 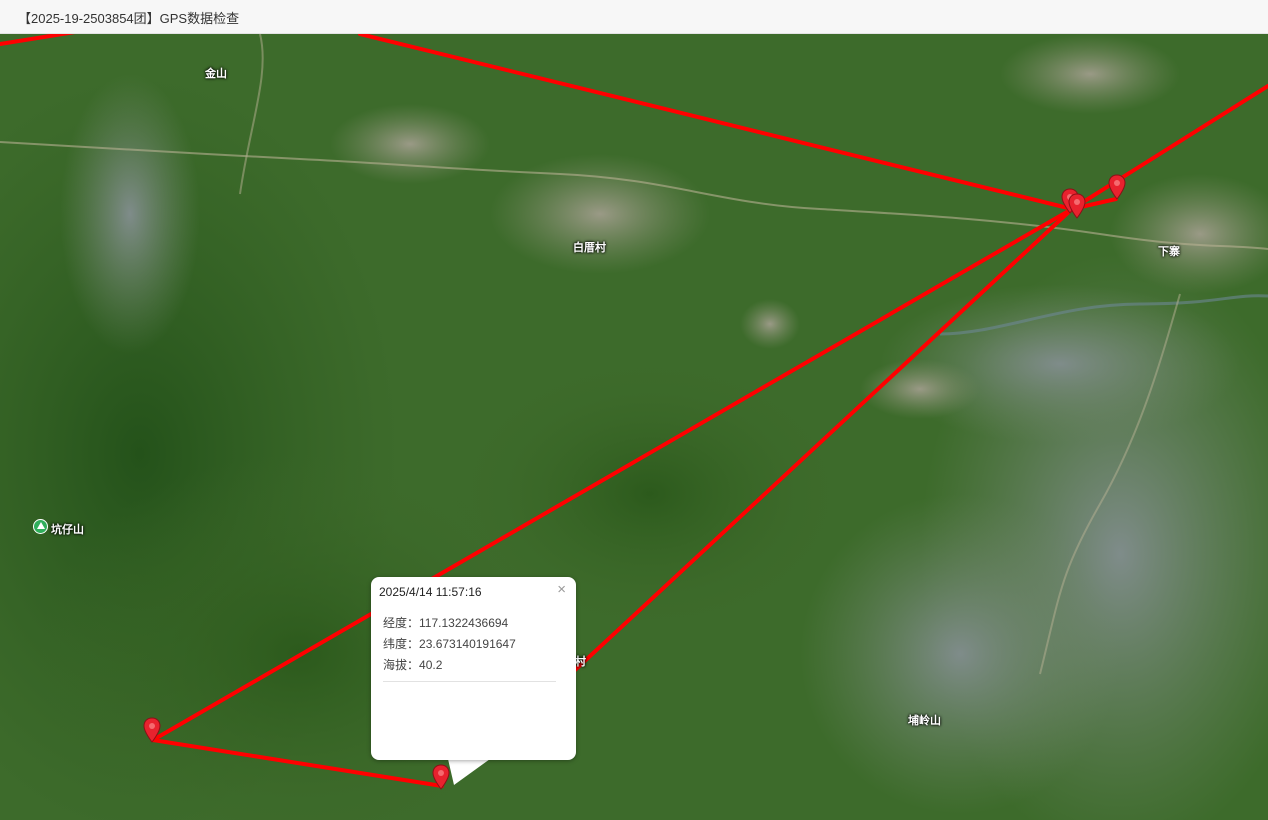 I want to click on popup-title: 2025/4/14 11:57:16, so click(x=430, y=592).